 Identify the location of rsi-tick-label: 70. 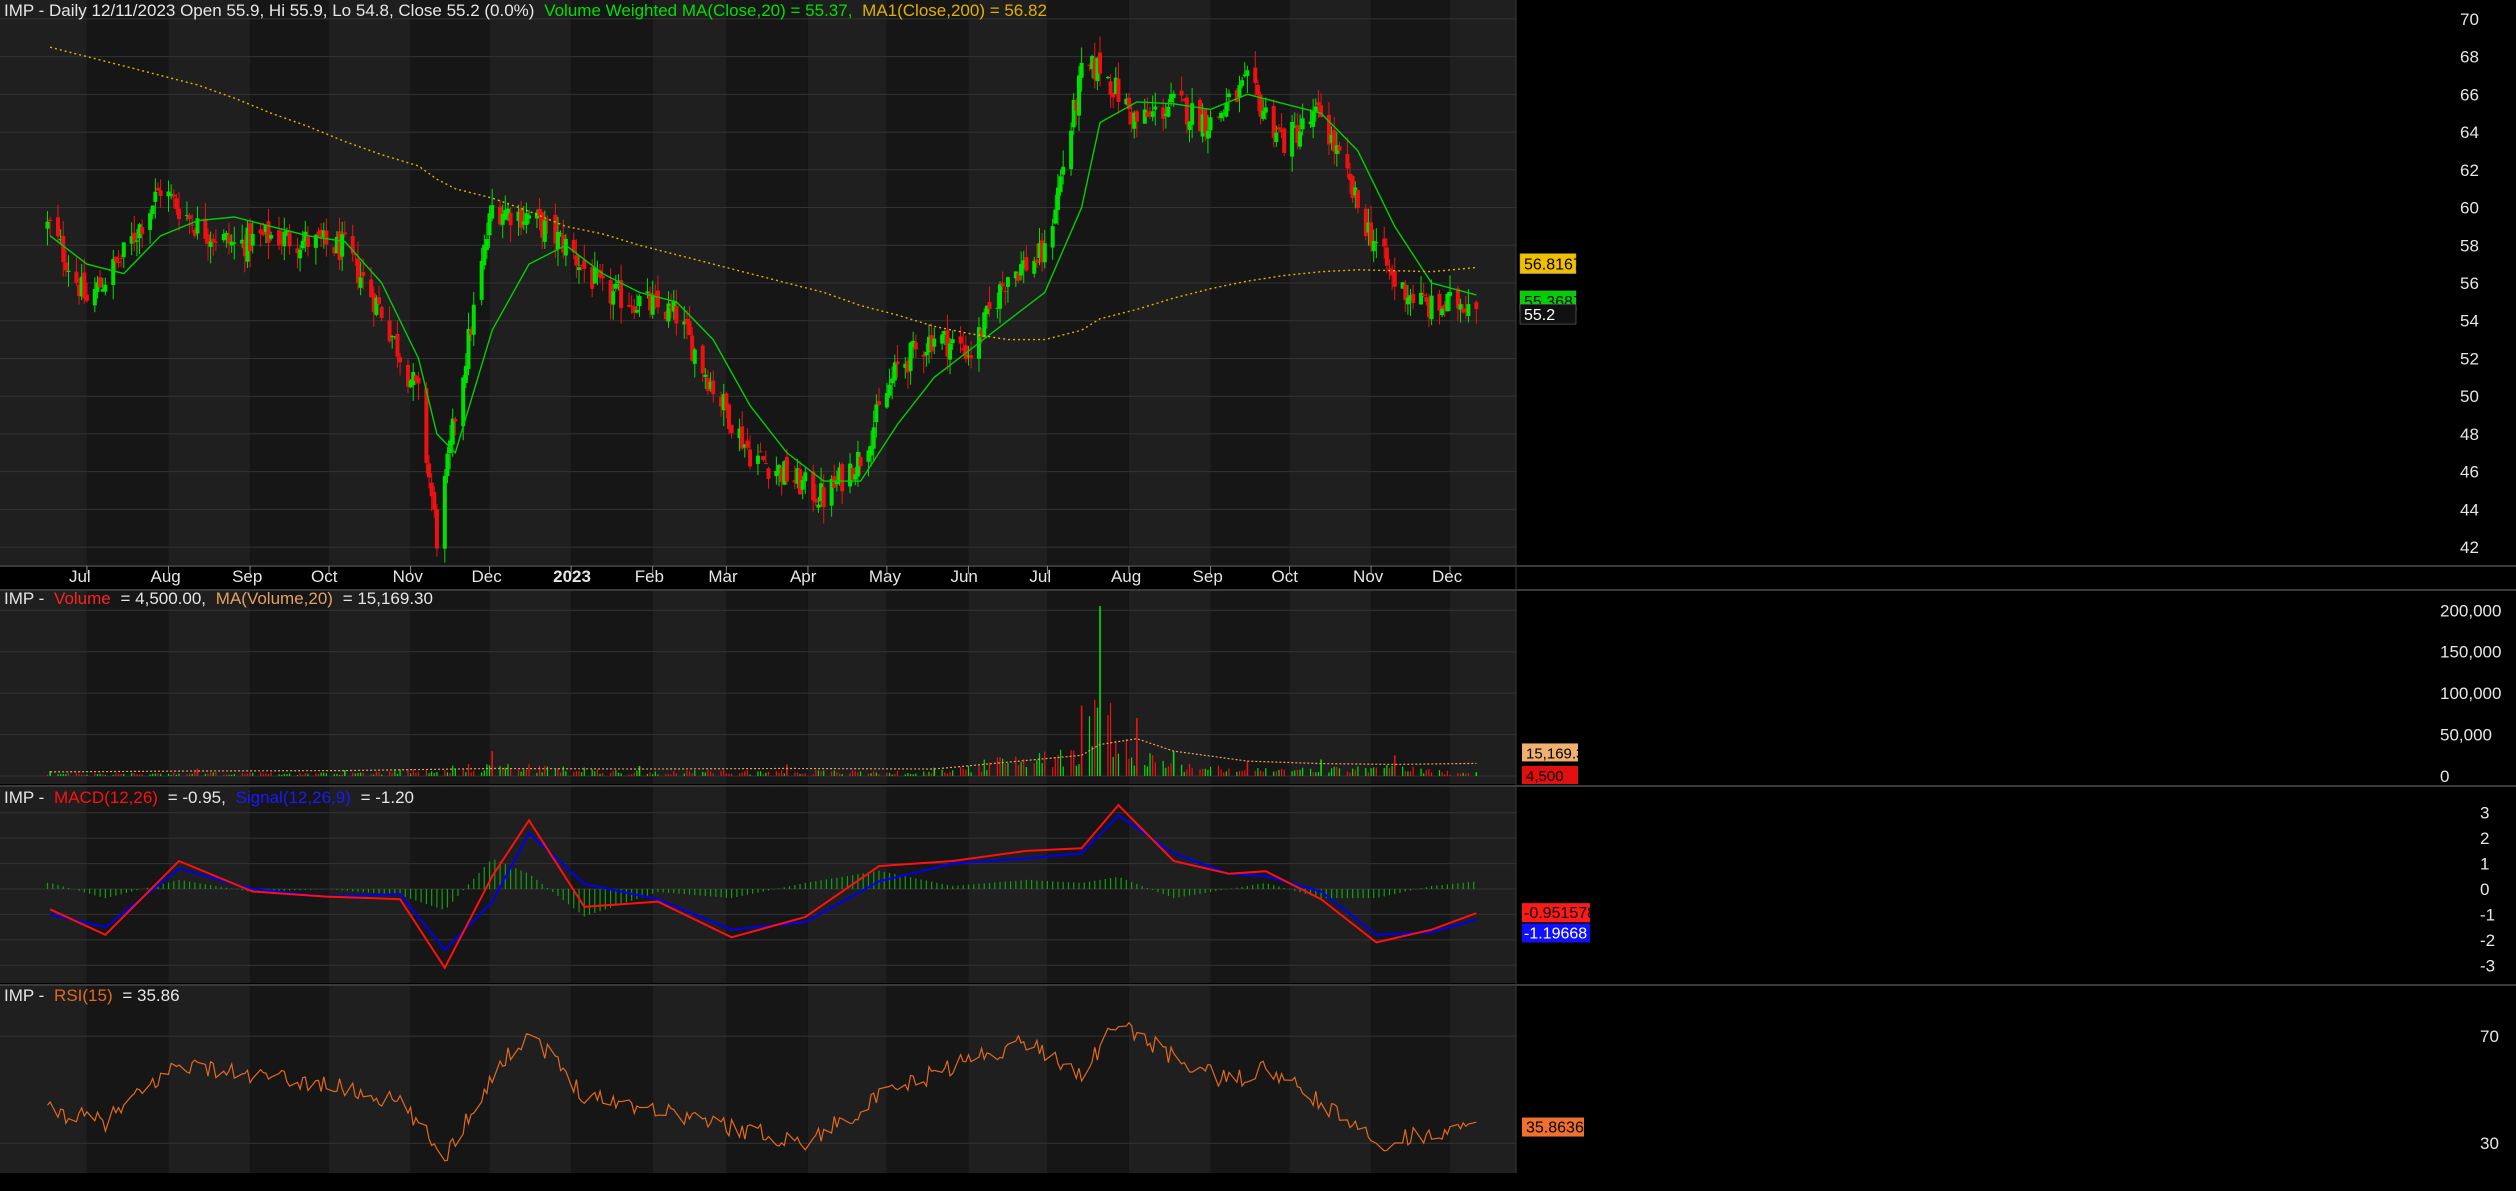
(2489, 1036).